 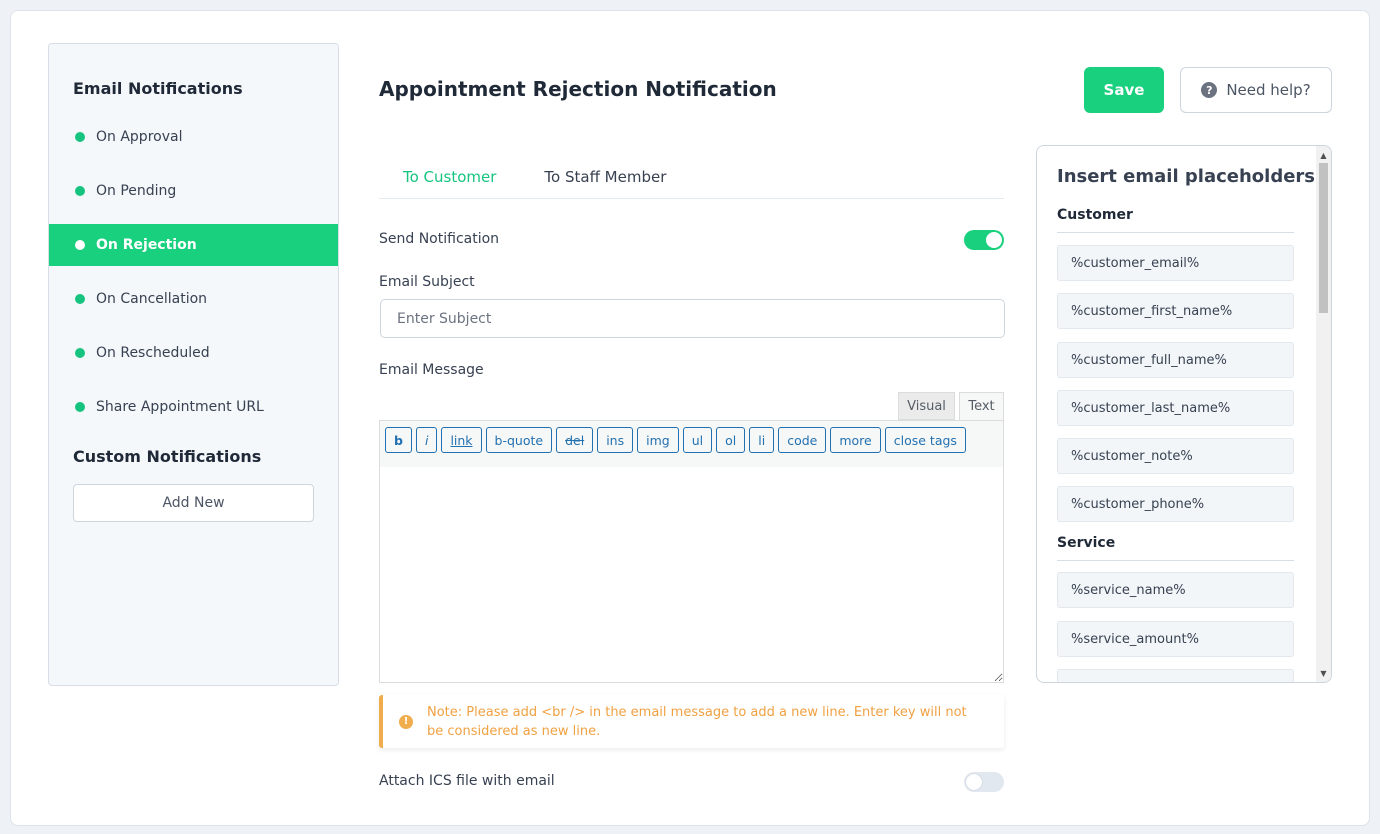 I want to click on warning-icon: !, so click(x=406, y=721).